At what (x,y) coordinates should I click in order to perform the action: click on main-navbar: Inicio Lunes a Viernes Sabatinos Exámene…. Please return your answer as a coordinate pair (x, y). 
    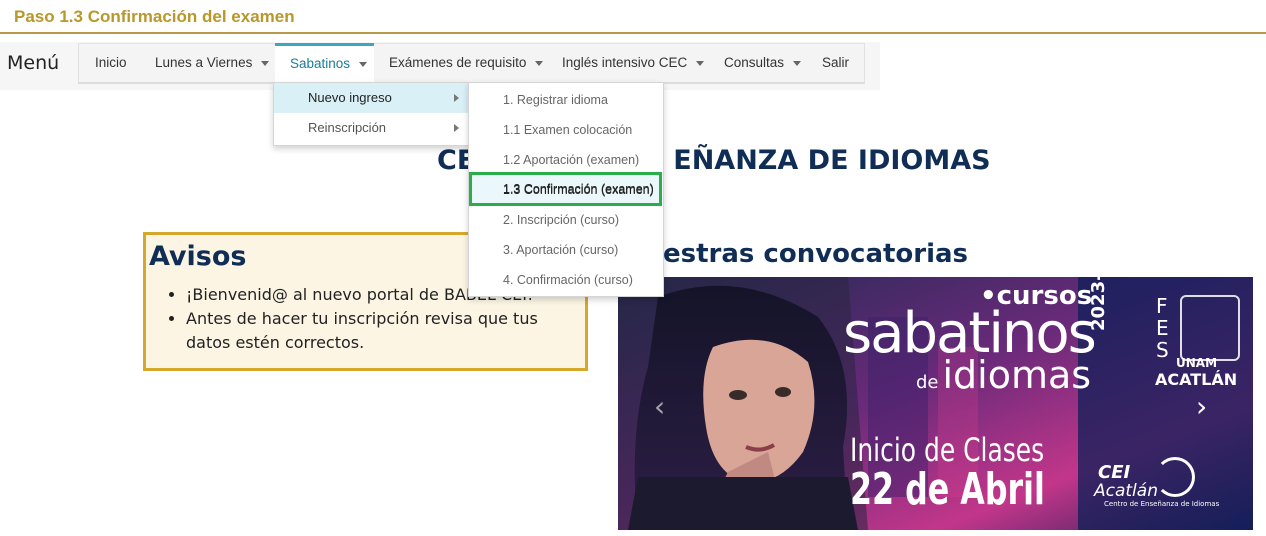
    Looking at the image, I should click on (471, 63).